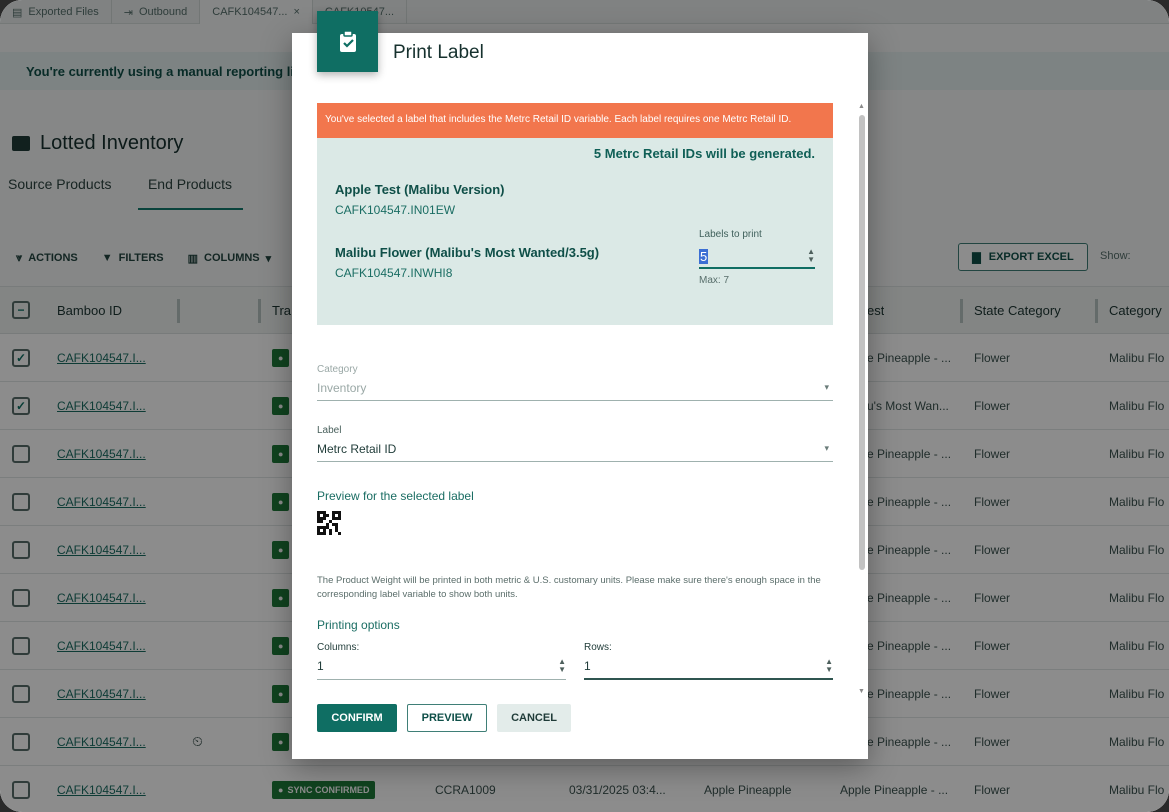 The image size is (1169, 812). I want to click on columns-label: Columns:, so click(338, 647).